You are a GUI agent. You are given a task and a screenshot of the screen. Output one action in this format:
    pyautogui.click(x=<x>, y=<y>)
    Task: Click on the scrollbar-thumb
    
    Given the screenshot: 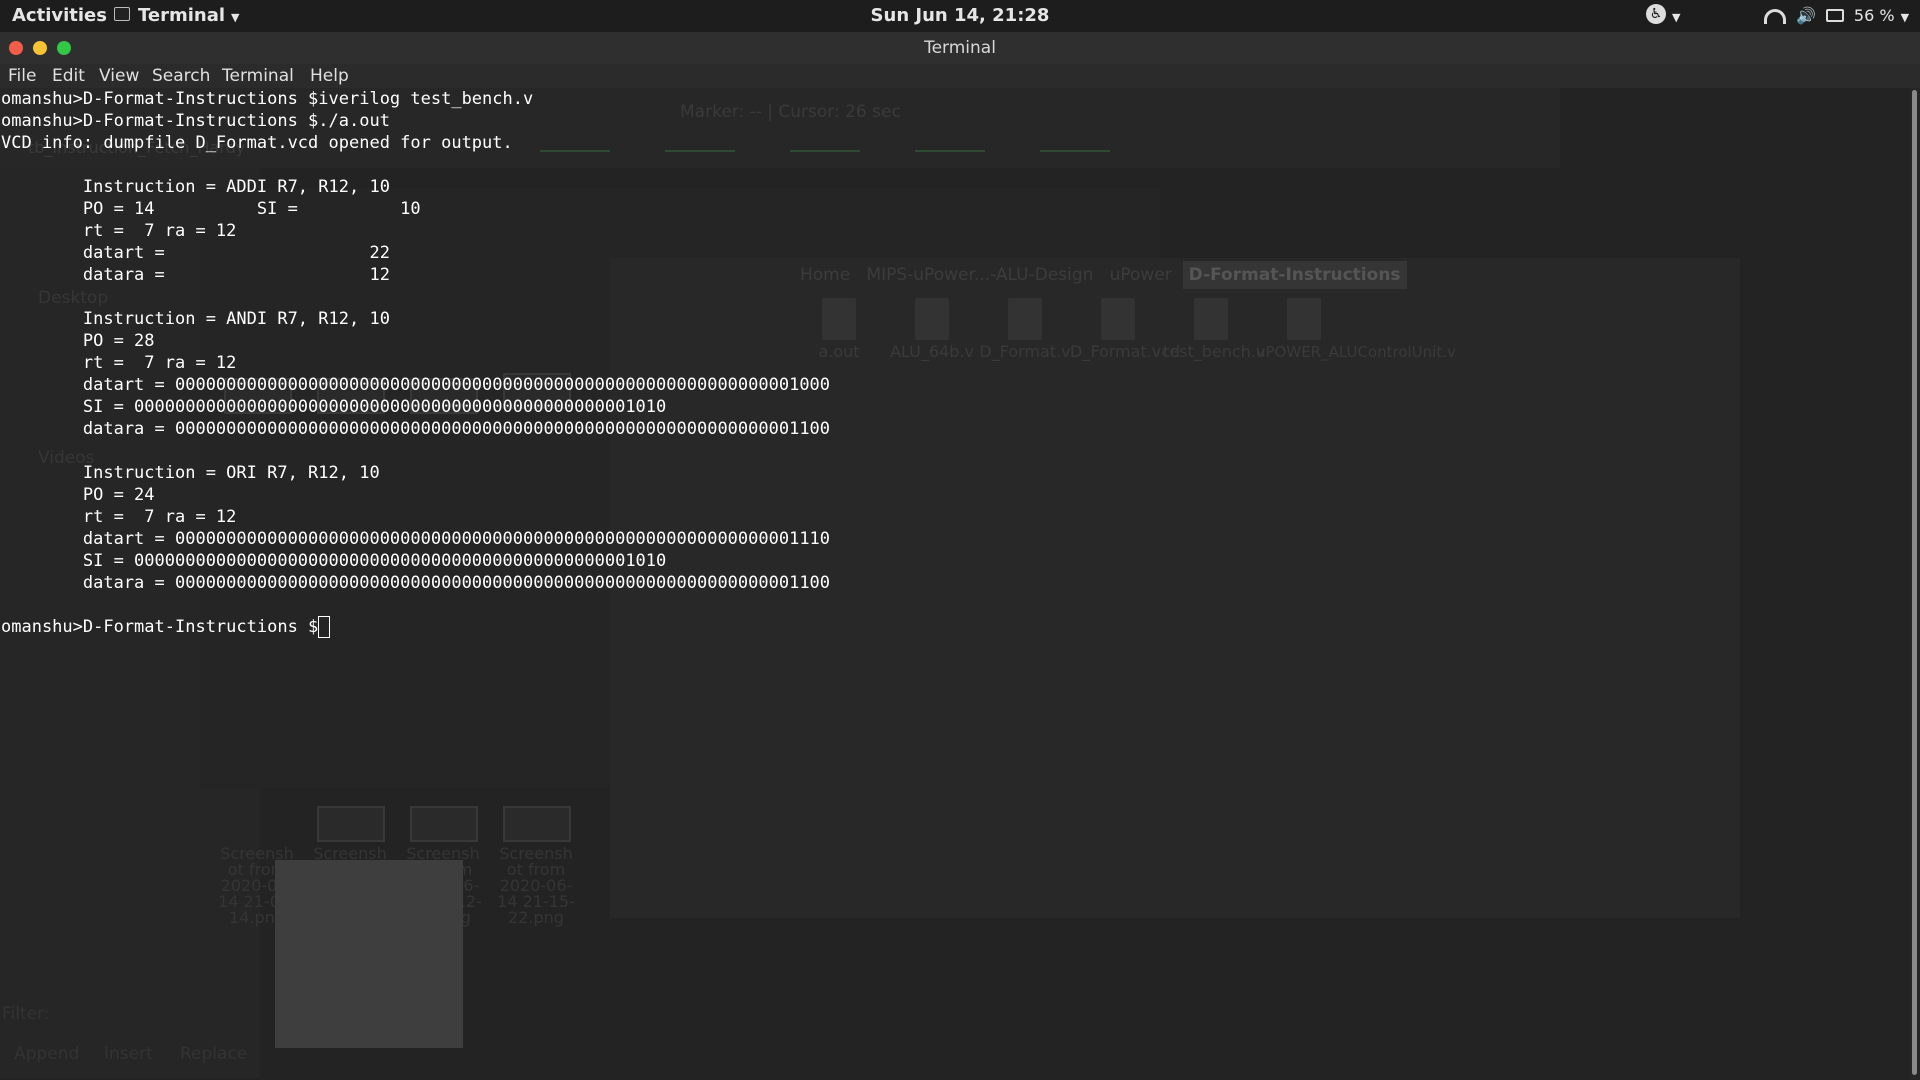 What is the action you would take?
    pyautogui.click(x=1914, y=582)
    